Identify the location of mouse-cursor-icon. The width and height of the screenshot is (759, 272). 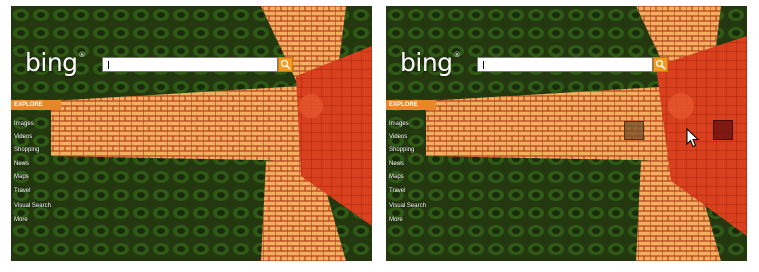
(693, 138).